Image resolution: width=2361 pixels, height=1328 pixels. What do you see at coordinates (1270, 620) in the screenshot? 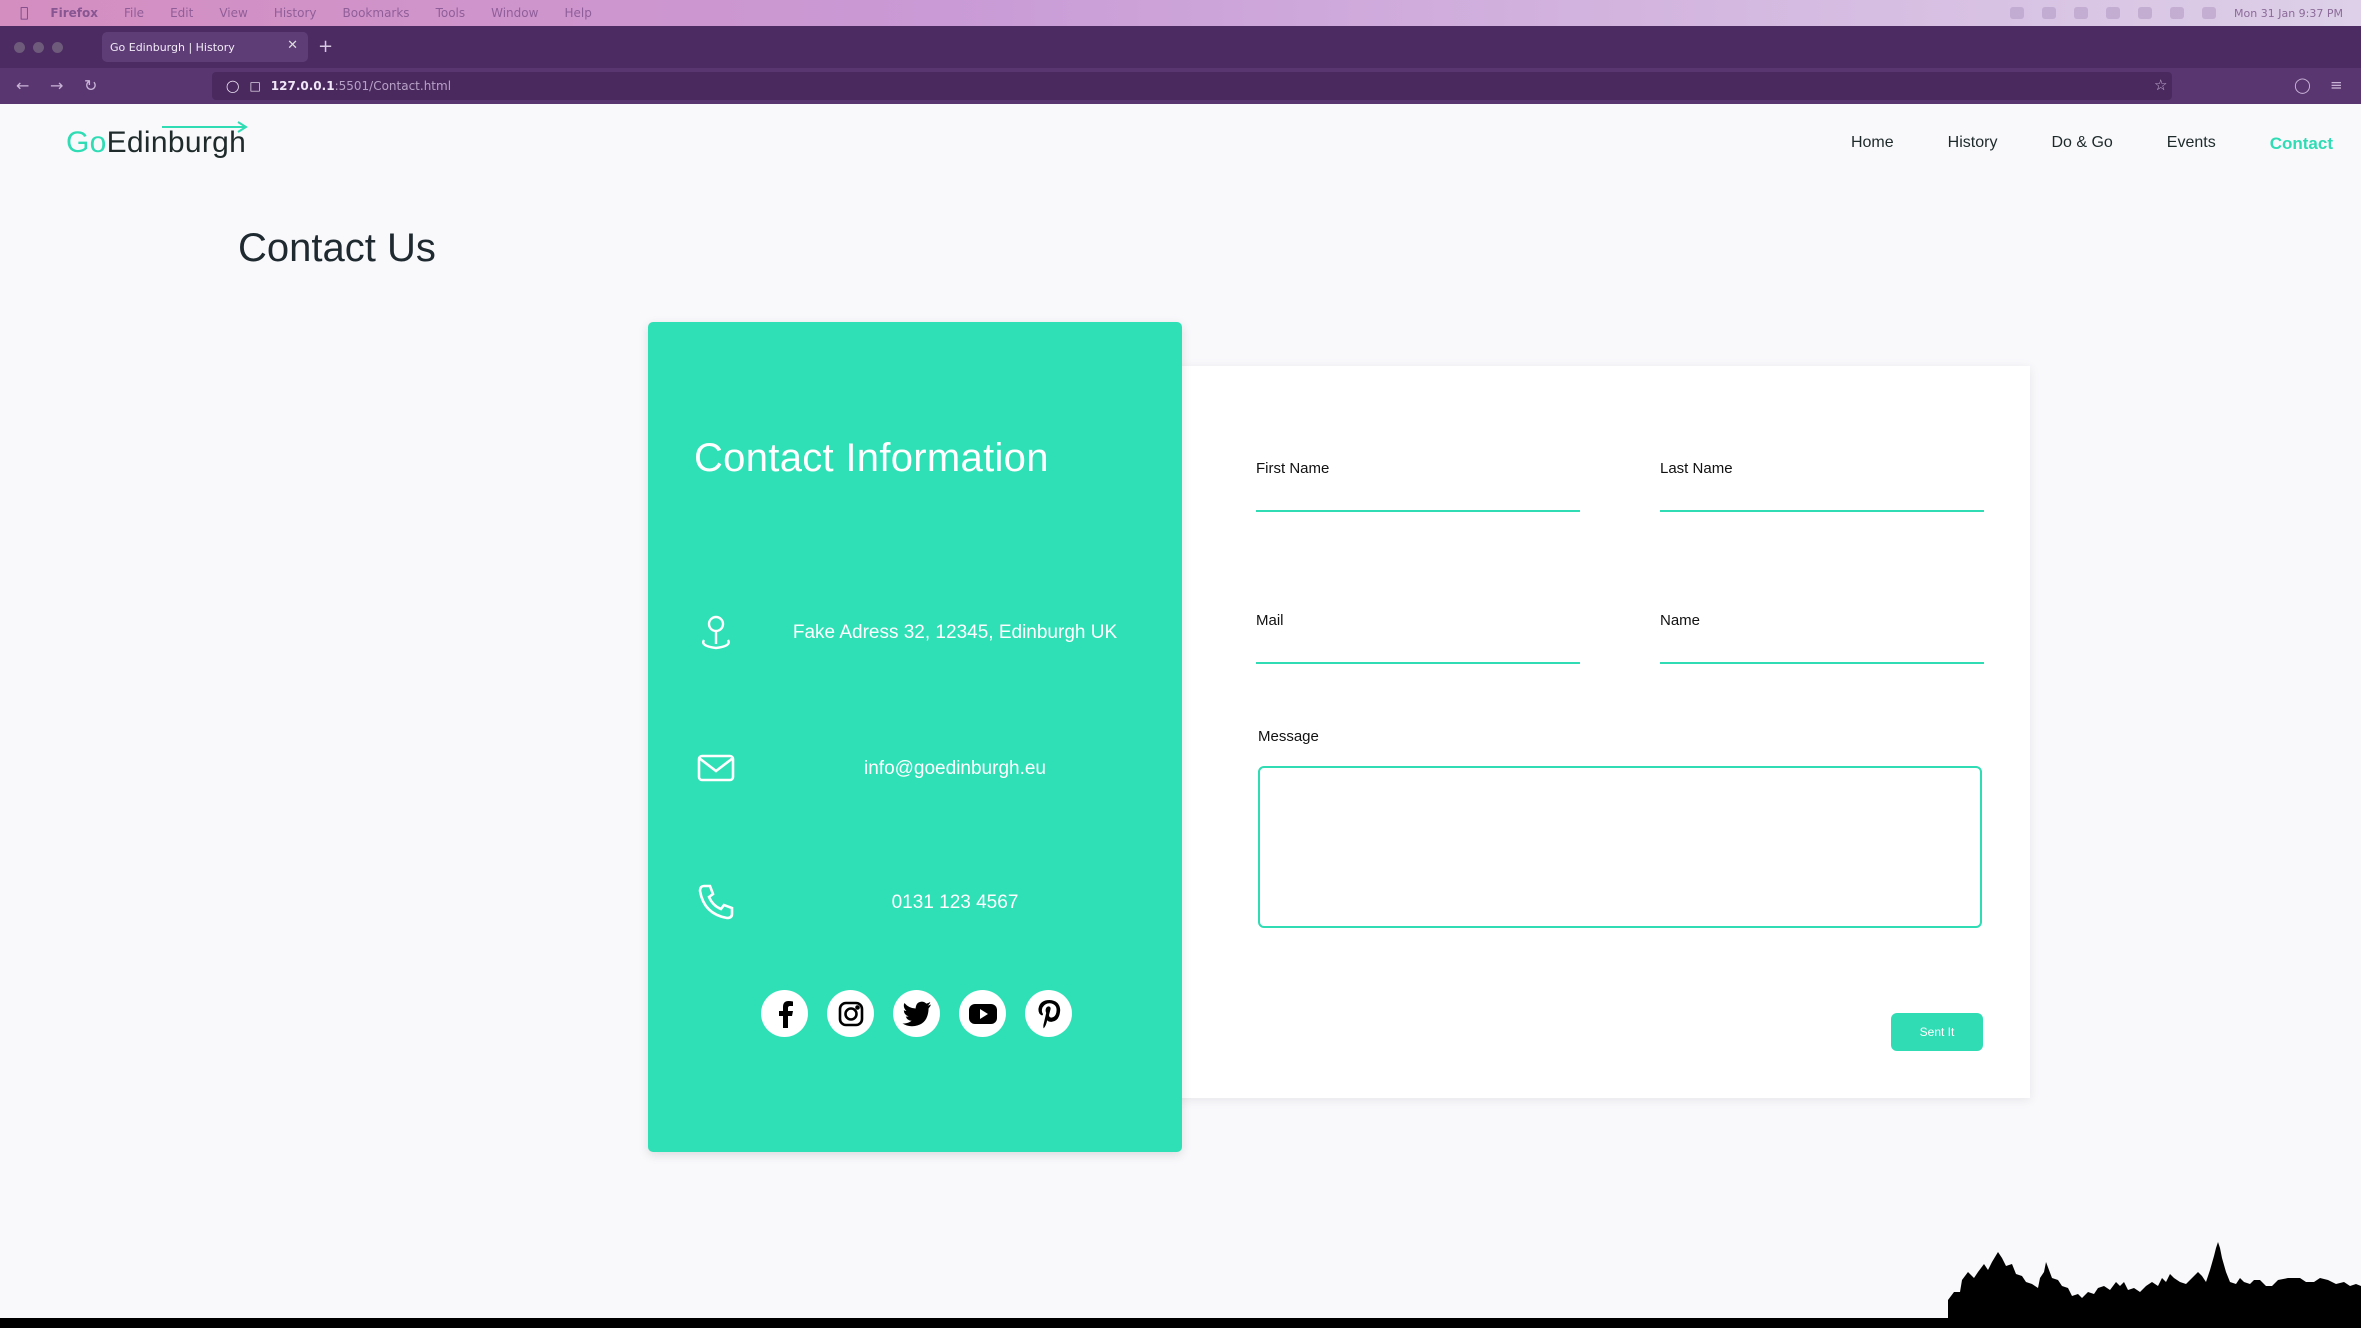
I see `mail-label: Mail` at bounding box center [1270, 620].